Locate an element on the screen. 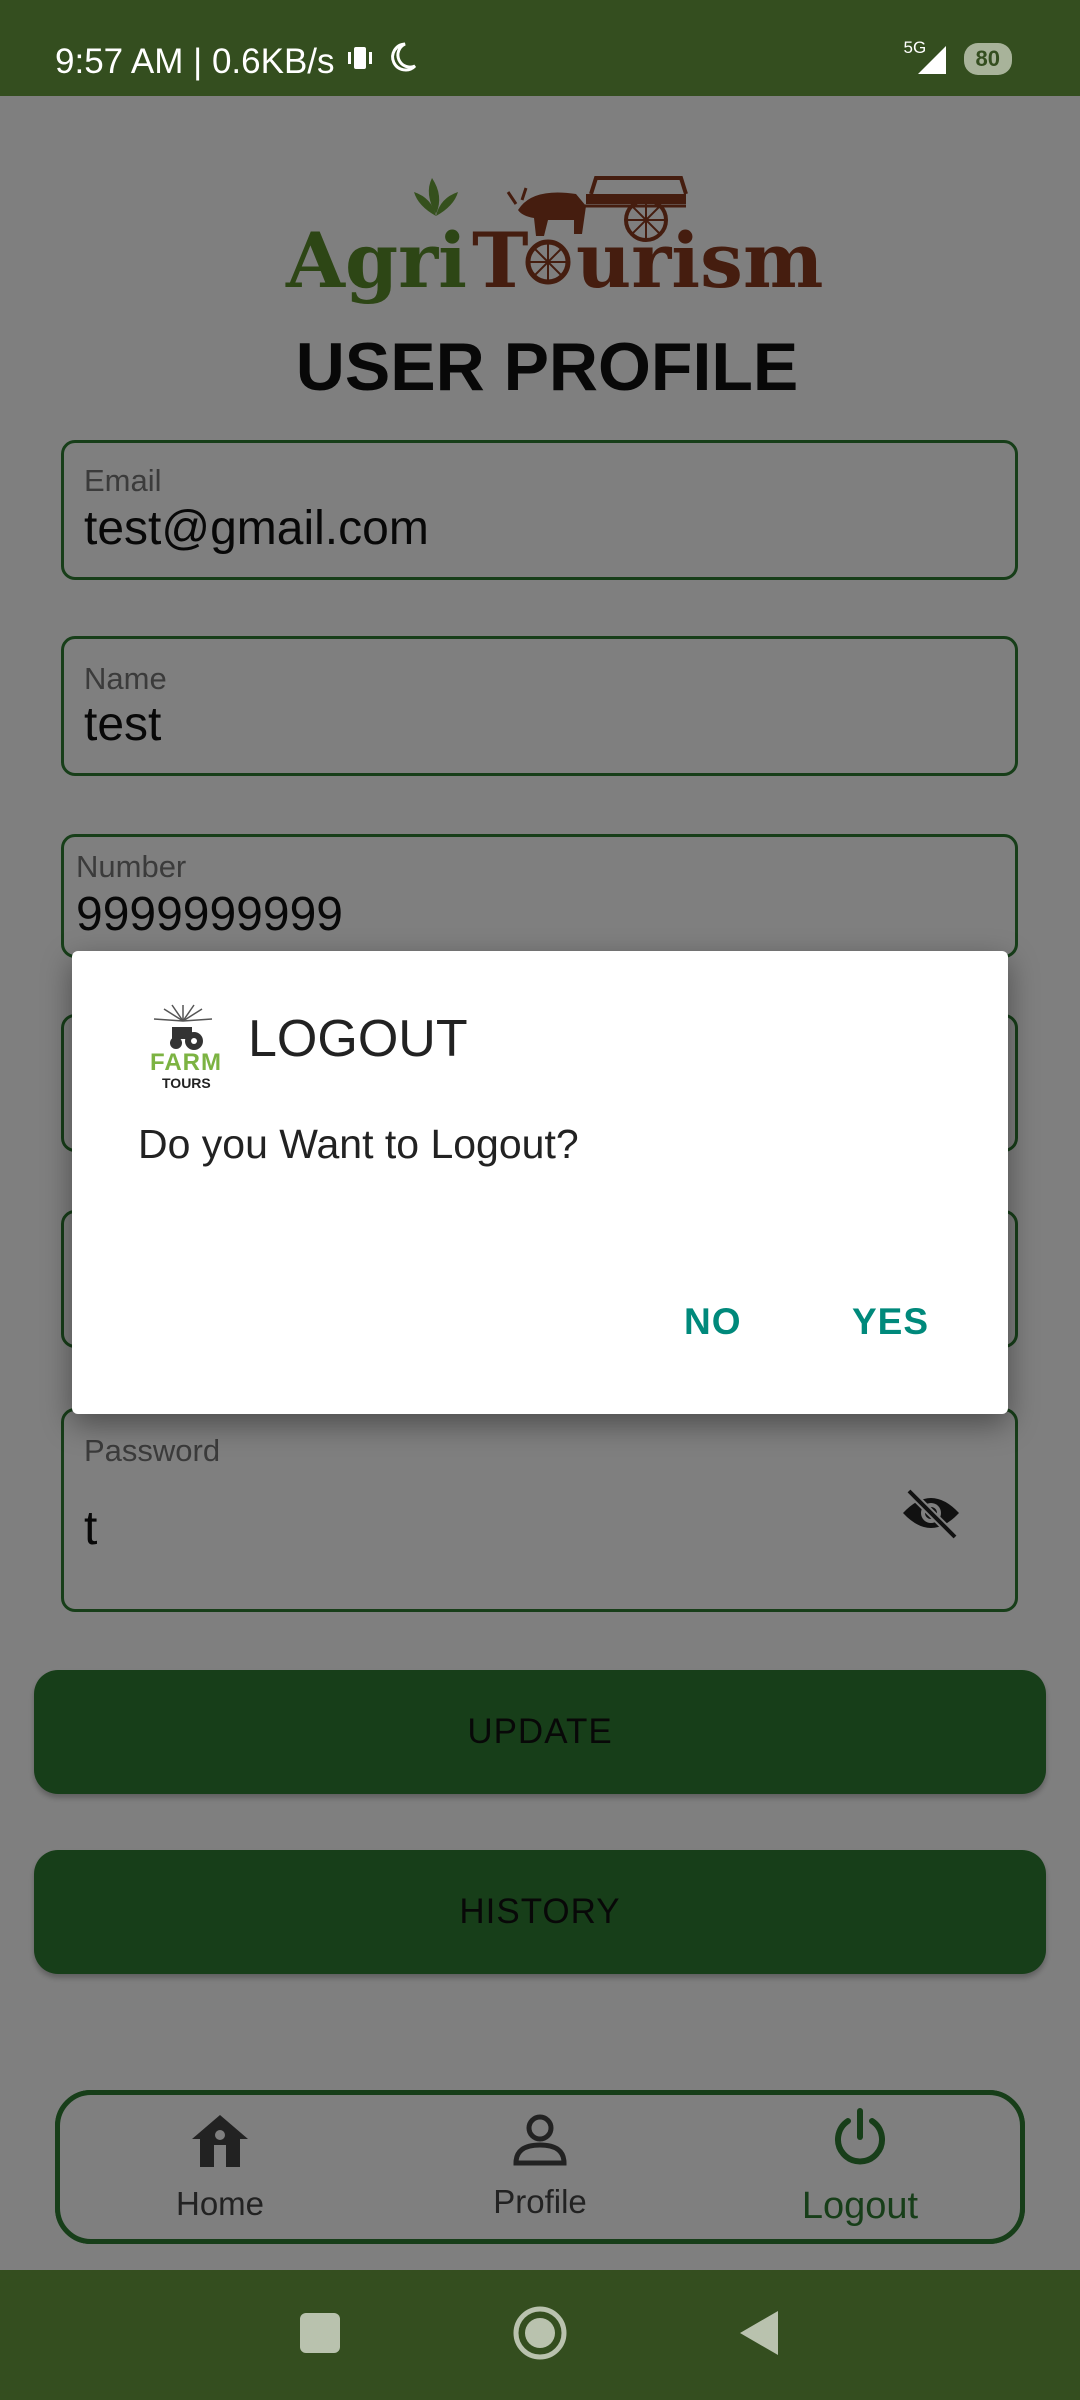 Image resolution: width=1080 pixels, height=2400 pixels. yes-button: YES is located at coordinates (890, 1322).